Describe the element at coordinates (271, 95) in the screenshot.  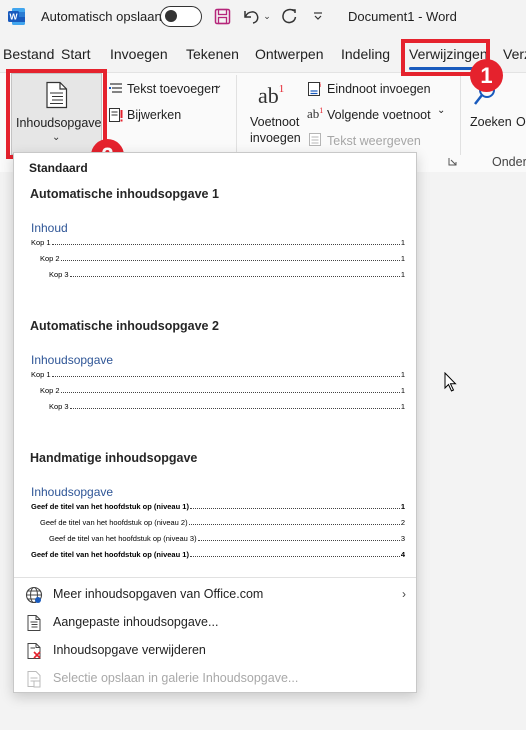
I see `insert-footnote-icon: ab1` at that location.